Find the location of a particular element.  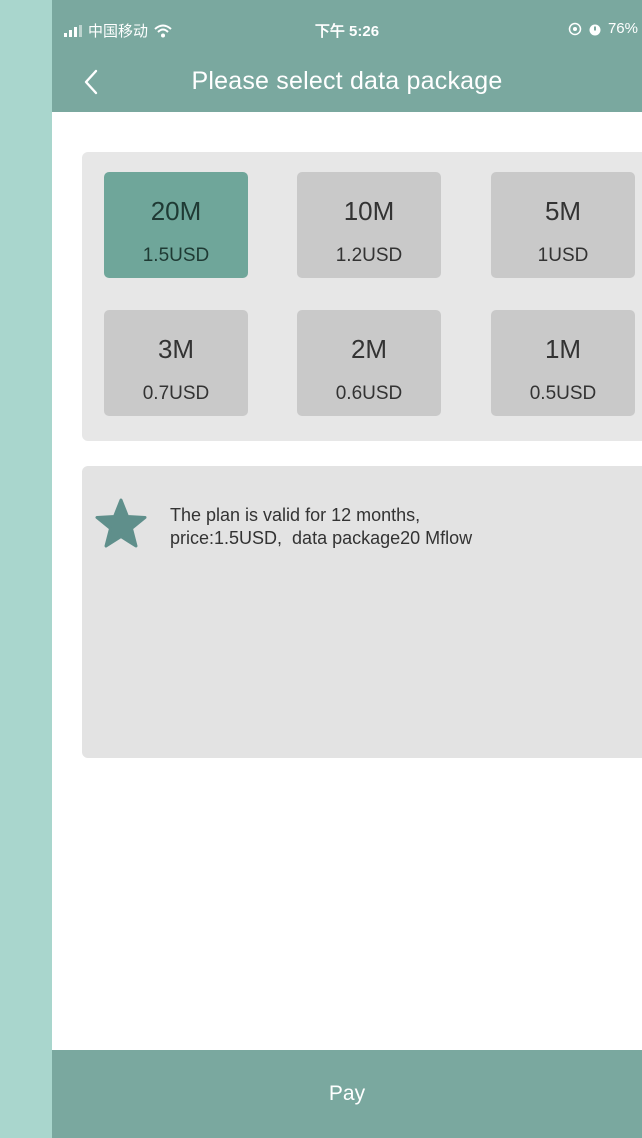

nav-bar: Please select data package is located at coordinates (347, 83).